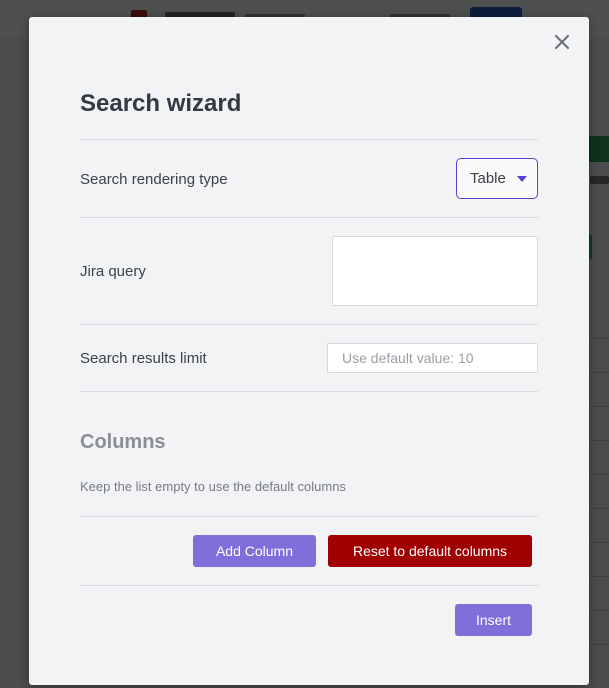 This screenshot has width=609, height=688. Describe the element at coordinates (161, 103) in the screenshot. I see `dialog-title: Search wizard` at that location.